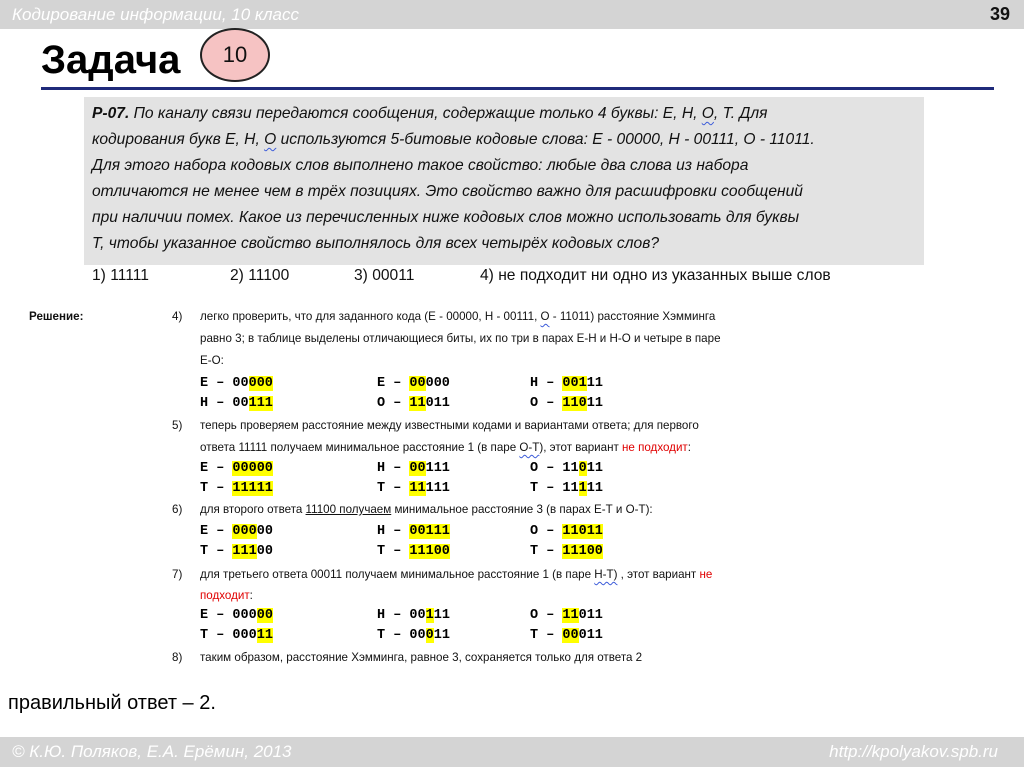  What do you see at coordinates (177, 425) in the screenshot?
I see `step-5-number: 5)` at bounding box center [177, 425].